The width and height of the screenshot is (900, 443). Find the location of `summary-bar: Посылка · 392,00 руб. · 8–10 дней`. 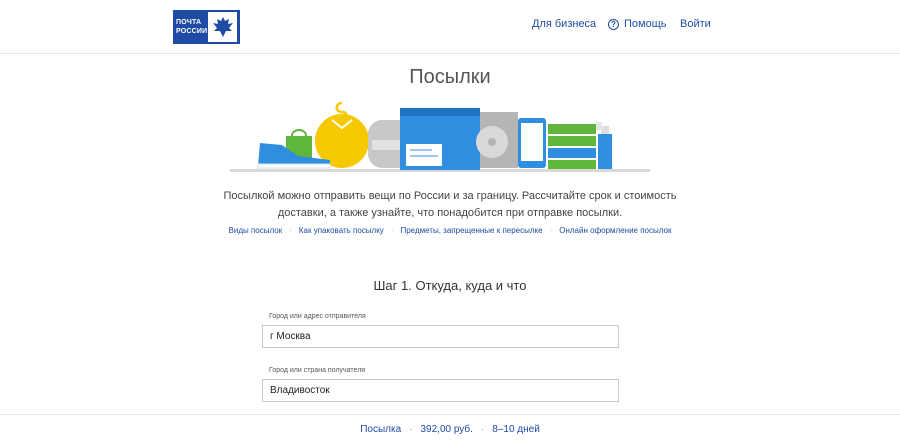

summary-bar: Посылка · 392,00 руб. · 8–10 дней is located at coordinates (450, 428).